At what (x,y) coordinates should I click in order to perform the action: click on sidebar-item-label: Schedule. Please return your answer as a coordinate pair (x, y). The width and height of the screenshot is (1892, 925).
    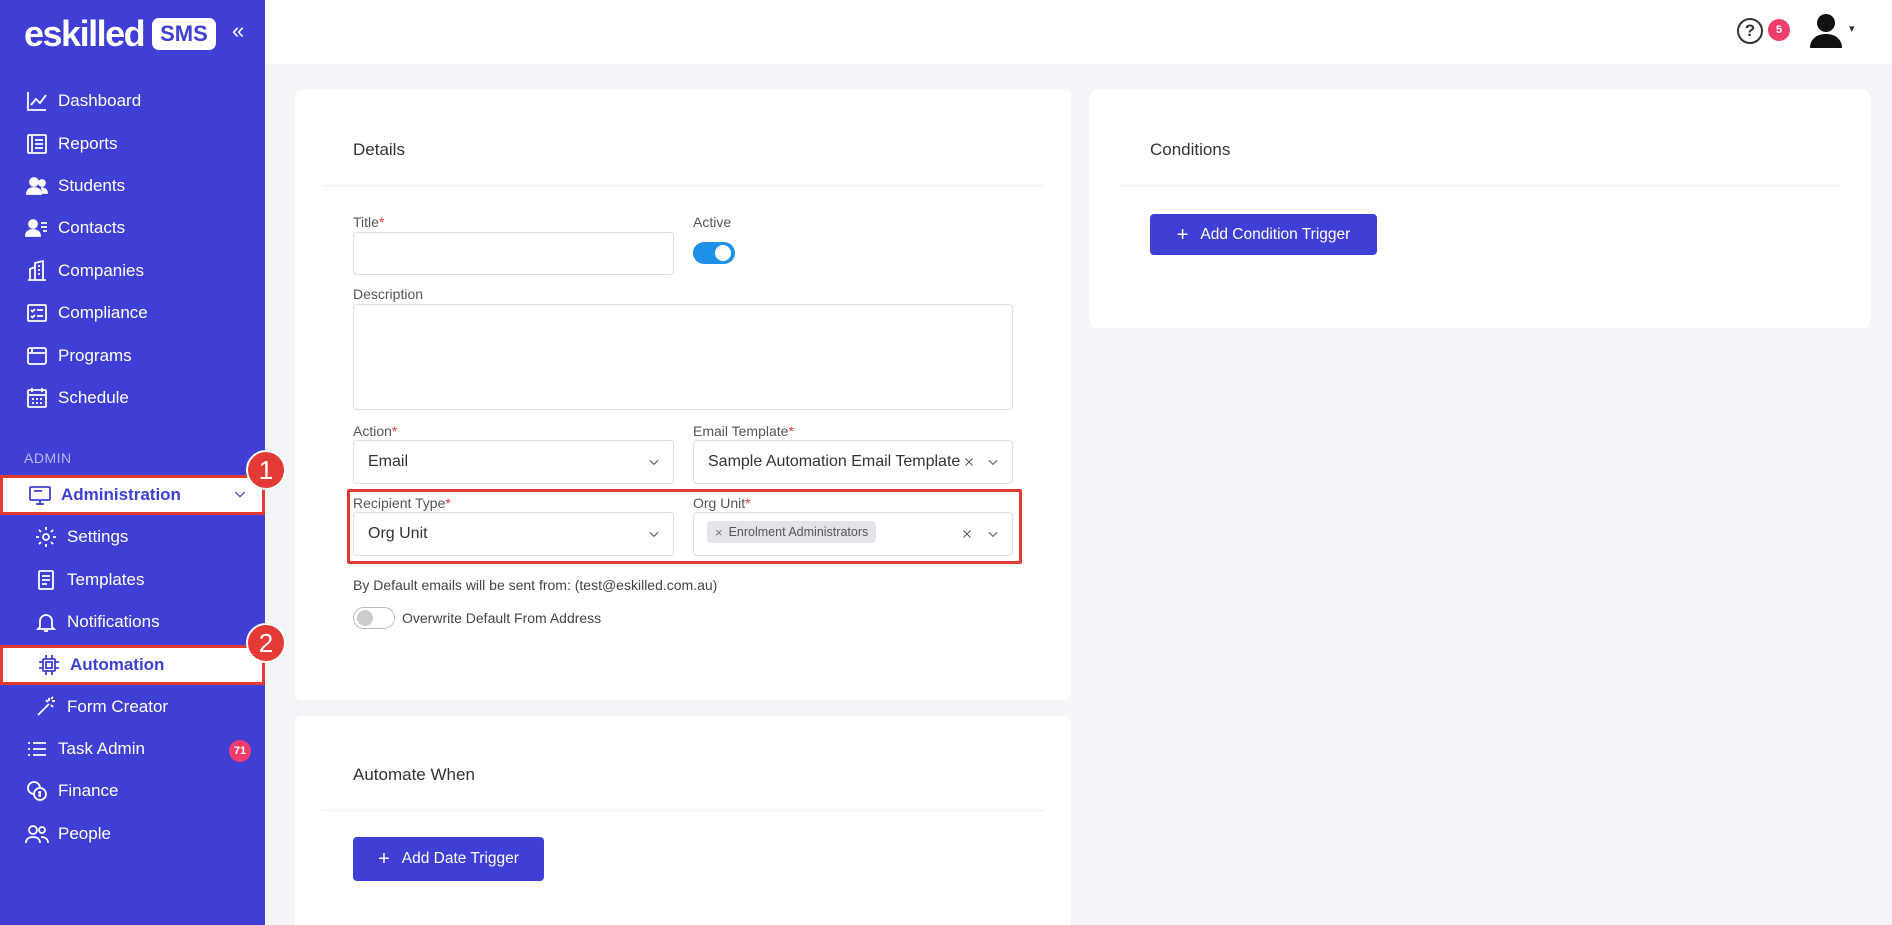
    Looking at the image, I should click on (93, 397).